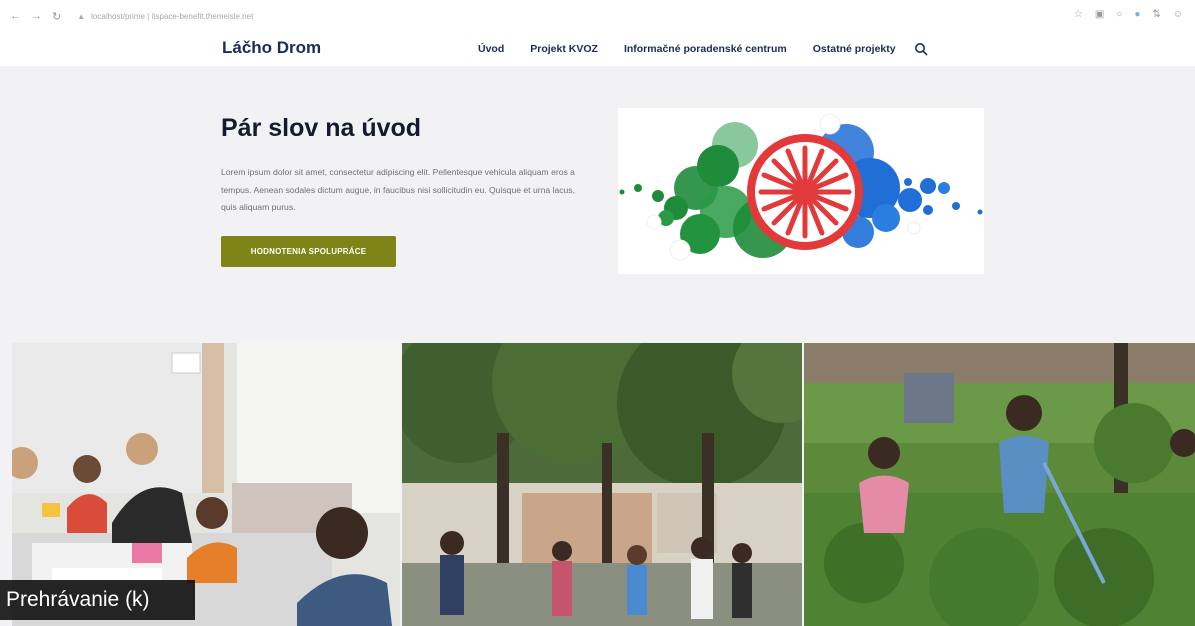 The image size is (1195, 626). What do you see at coordinates (1156, 14) in the screenshot?
I see `extension-icon: ⇅` at bounding box center [1156, 14].